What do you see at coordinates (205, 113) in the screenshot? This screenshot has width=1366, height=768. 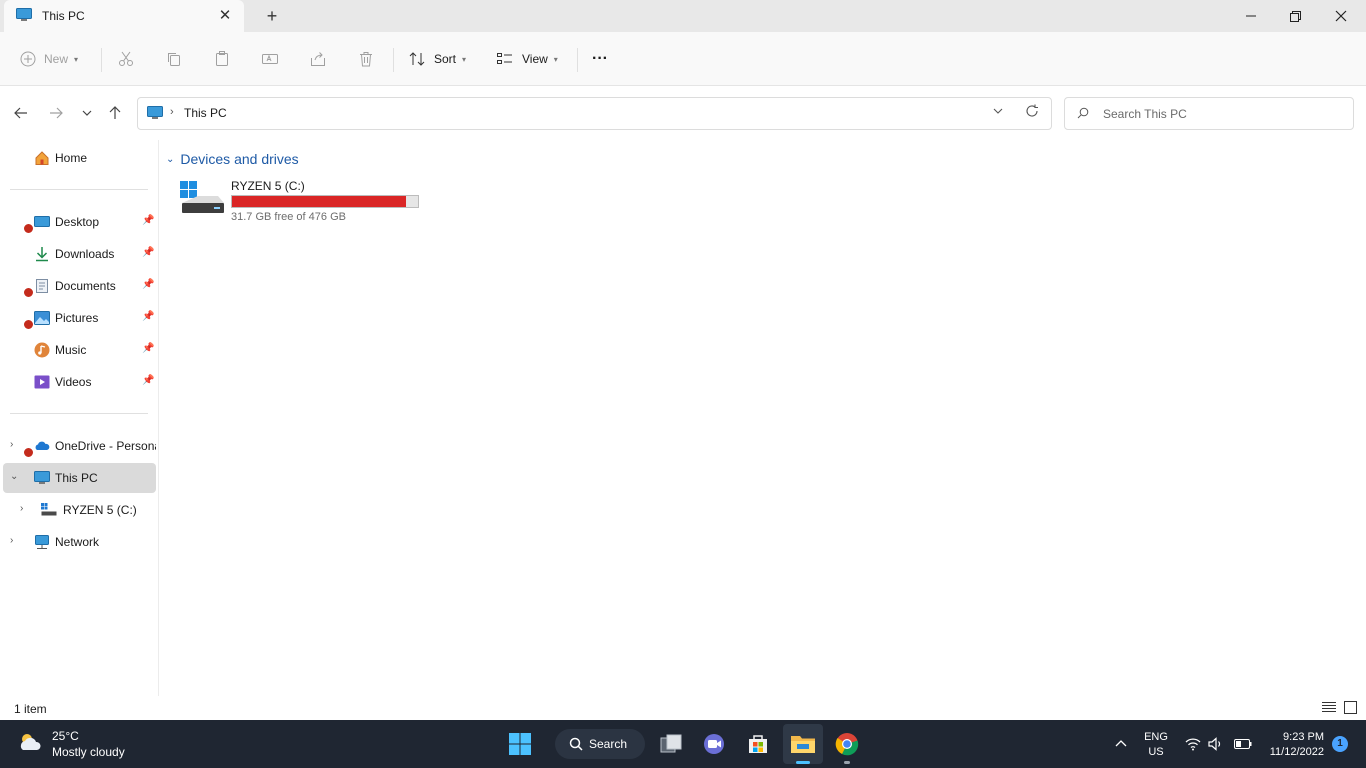 I see `breadcrumb-this-pc: This PC` at bounding box center [205, 113].